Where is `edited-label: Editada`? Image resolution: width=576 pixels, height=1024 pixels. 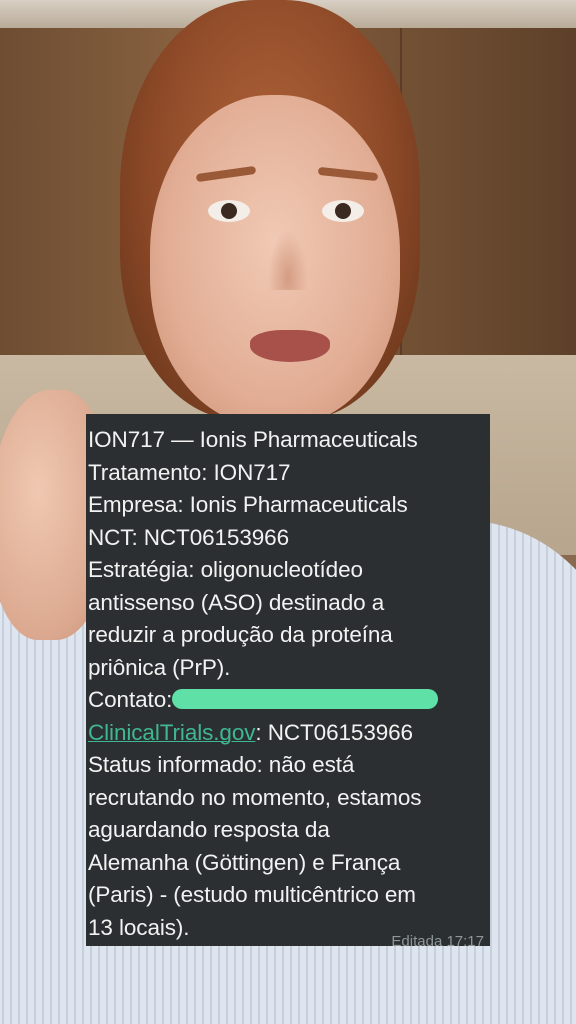 edited-label: Editada is located at coordinates (417, 941).